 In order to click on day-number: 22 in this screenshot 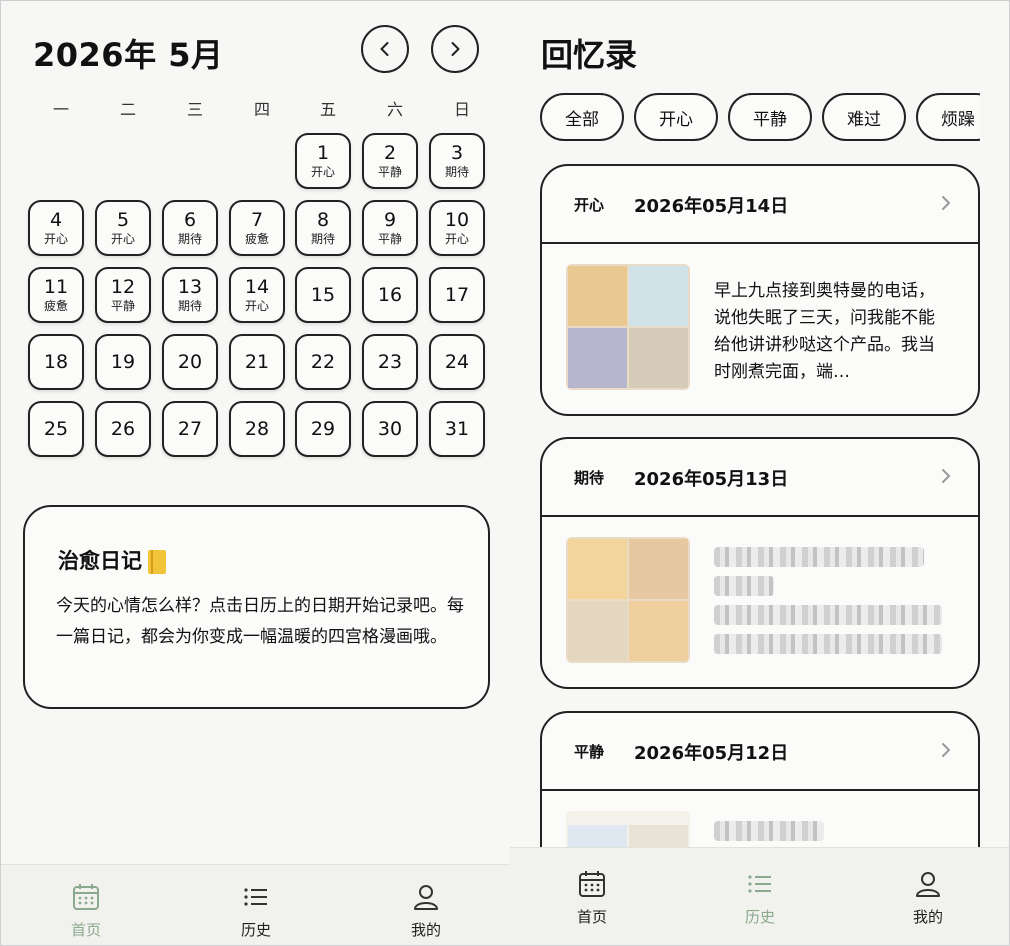, I will do `click(323, 362)`.